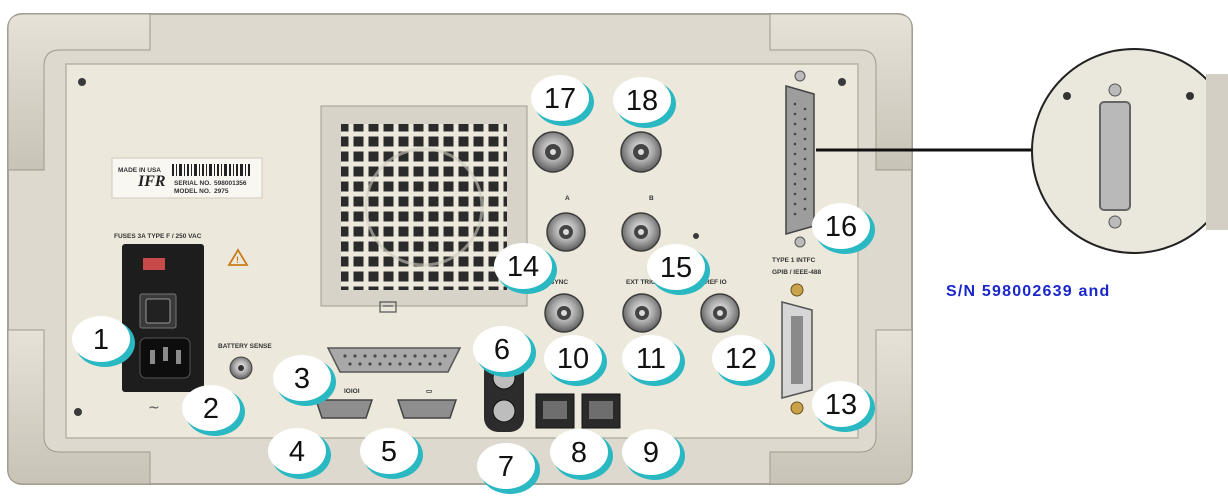 The width and height of the screenshot is (1228, 496). Describe the element at coordinates (566, 232) in the screenshot. I see `bnc-connector-a` at that location.